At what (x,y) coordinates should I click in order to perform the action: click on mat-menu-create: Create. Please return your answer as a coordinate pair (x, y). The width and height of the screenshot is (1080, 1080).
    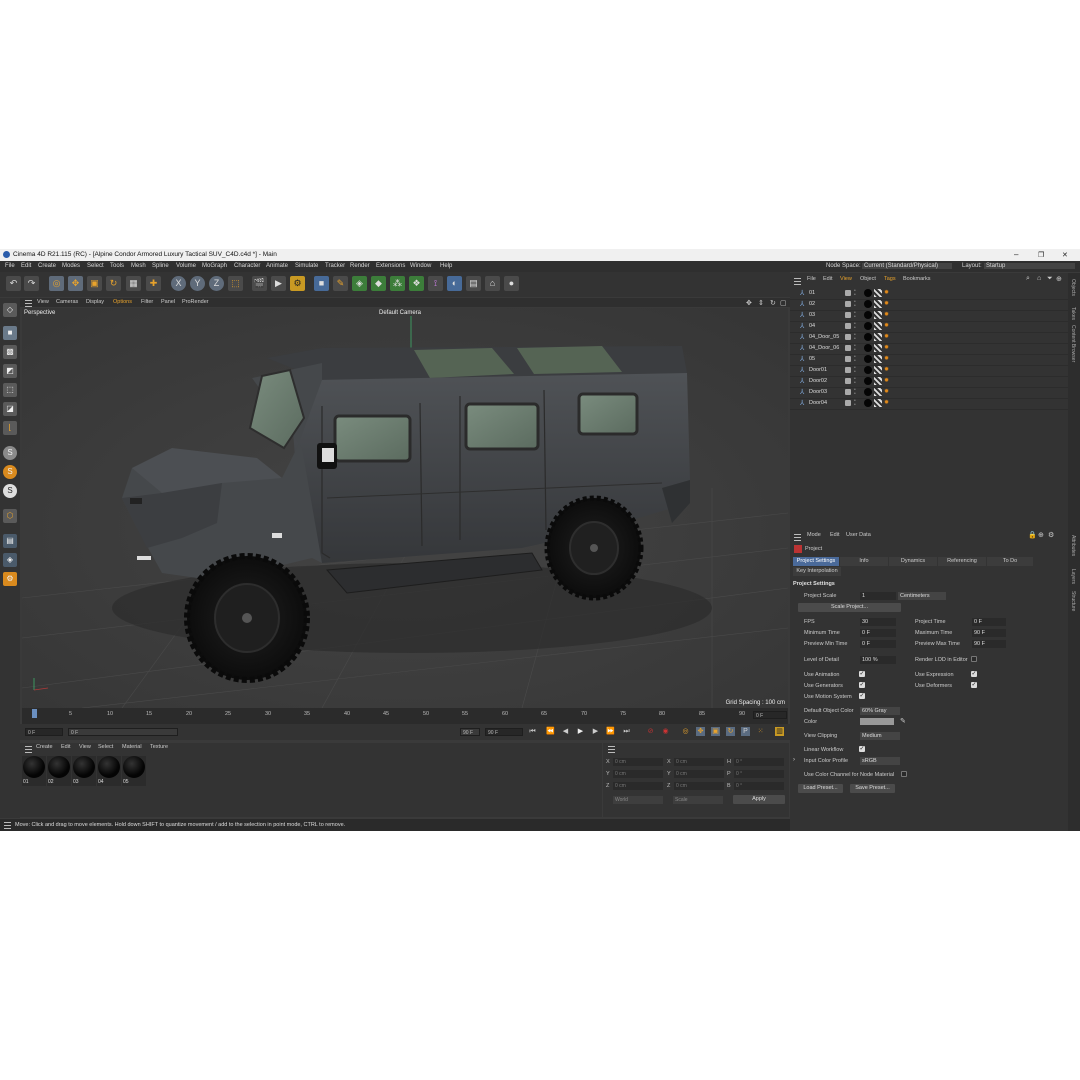
    Looking at the image, I should click on (44, 747).